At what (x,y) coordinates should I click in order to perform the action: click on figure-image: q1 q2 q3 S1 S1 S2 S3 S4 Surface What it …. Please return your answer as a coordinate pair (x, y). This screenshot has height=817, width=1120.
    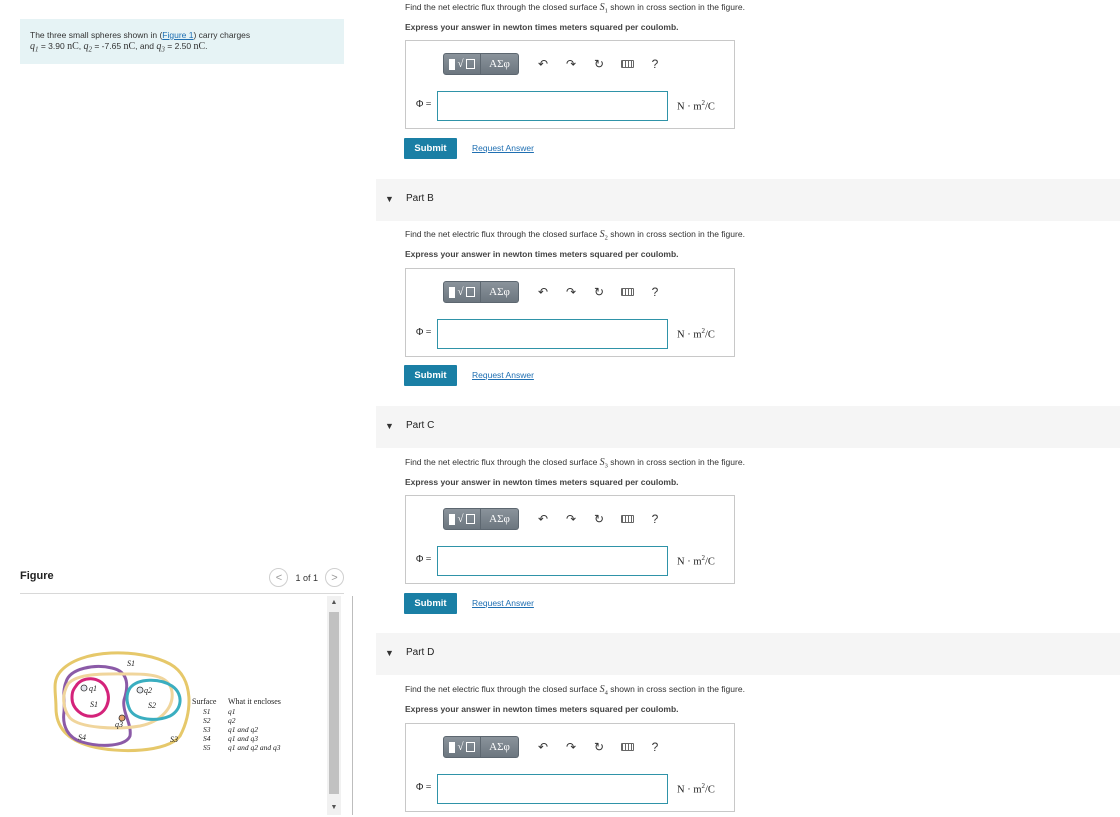
    Looking at the image, I should click on (173, 705).